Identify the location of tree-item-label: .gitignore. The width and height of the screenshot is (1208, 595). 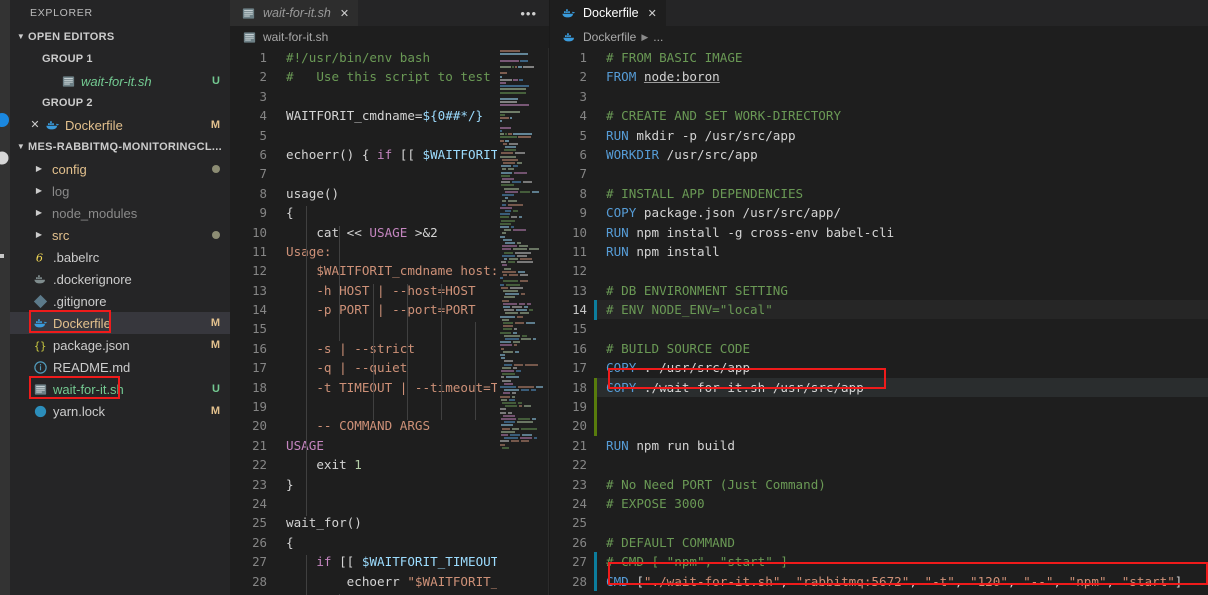
(80, 301).